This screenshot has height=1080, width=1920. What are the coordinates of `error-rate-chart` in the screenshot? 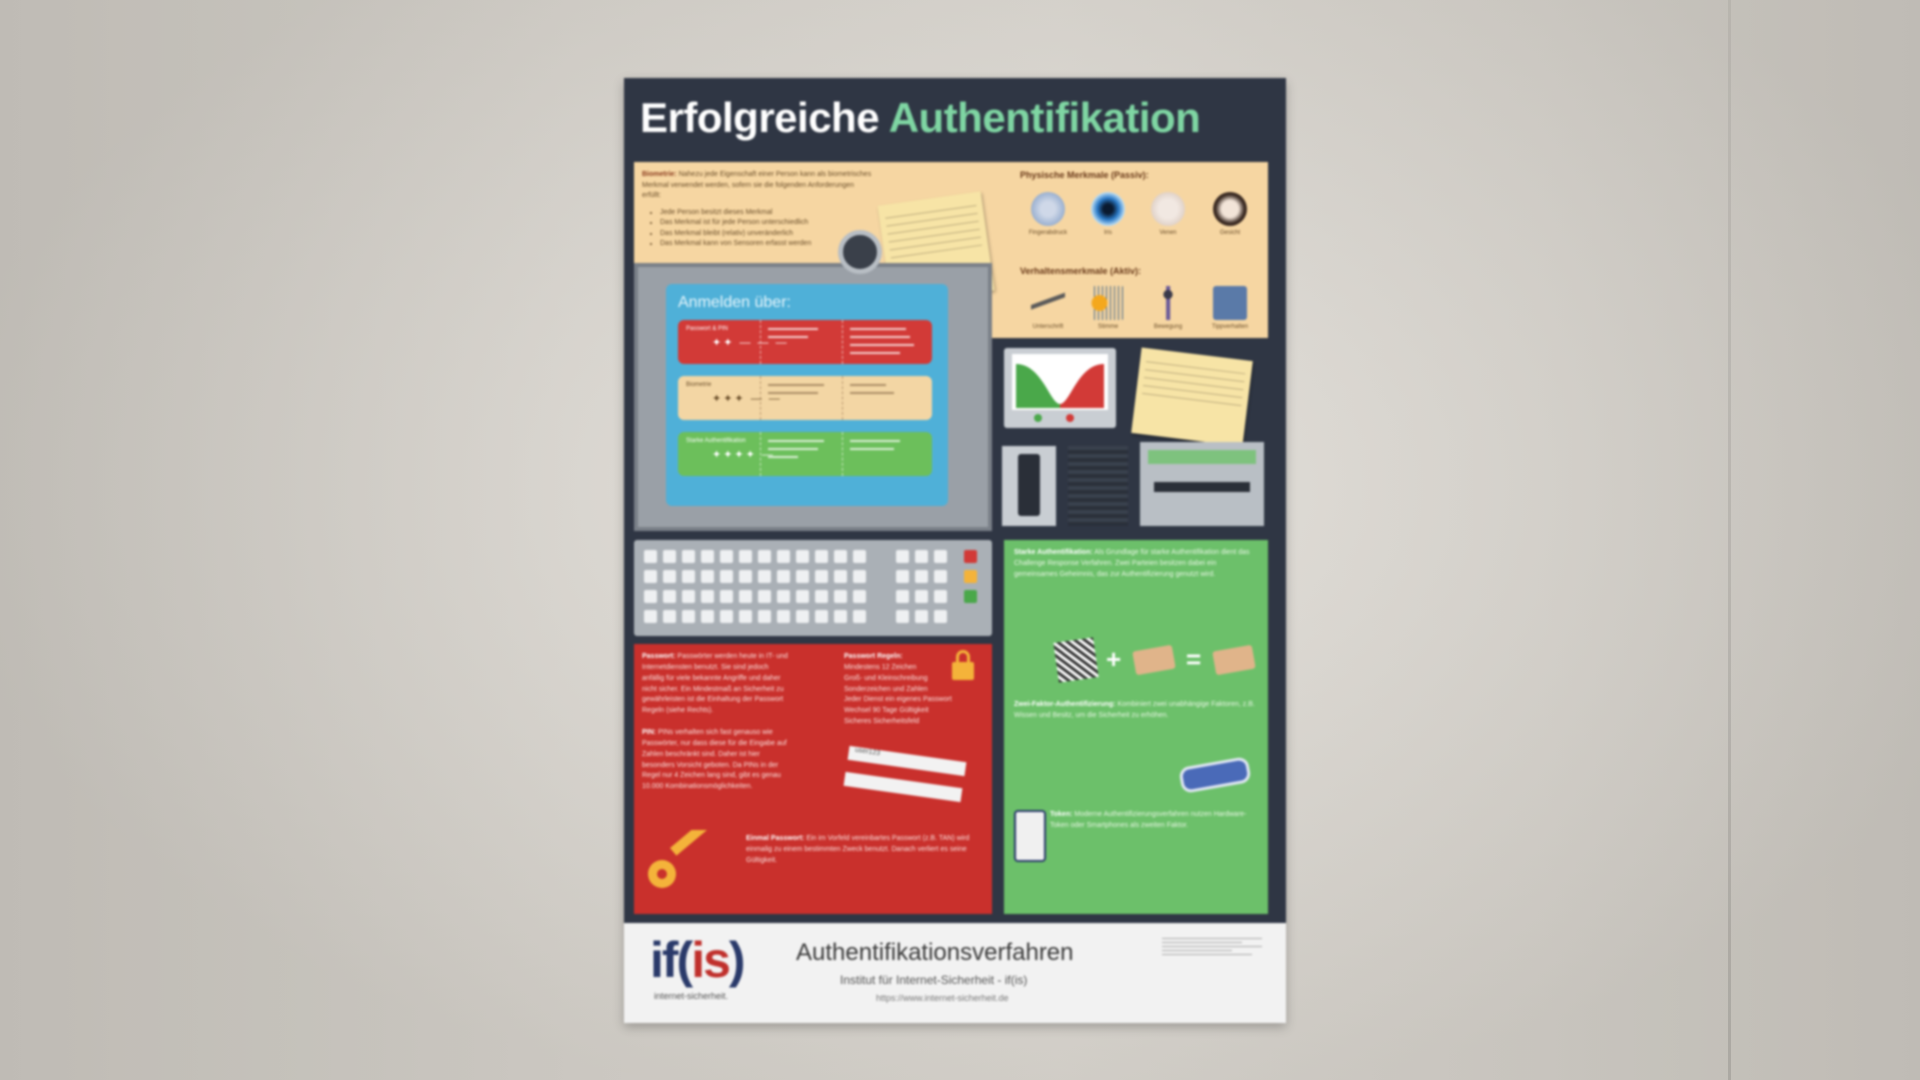 It's located at (1060, 382).